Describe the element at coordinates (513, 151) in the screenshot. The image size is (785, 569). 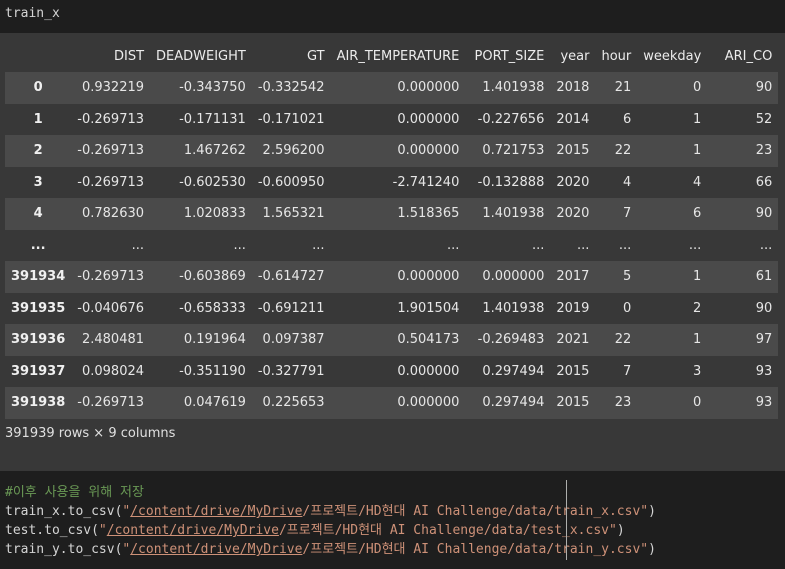
I see `table-cell: 0.721753` at that location.